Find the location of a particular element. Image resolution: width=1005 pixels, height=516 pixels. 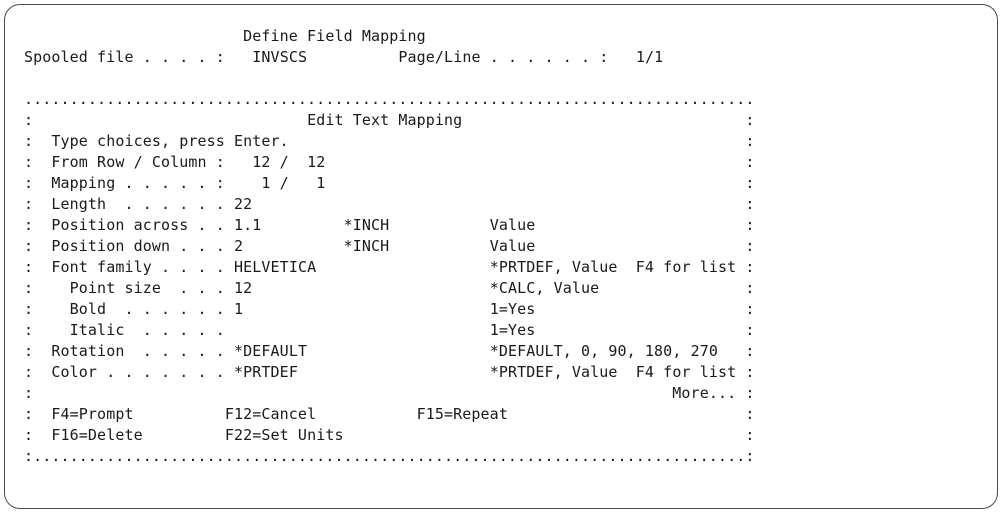

field-value: *PRTDEF is located at coordinates (289, 372).